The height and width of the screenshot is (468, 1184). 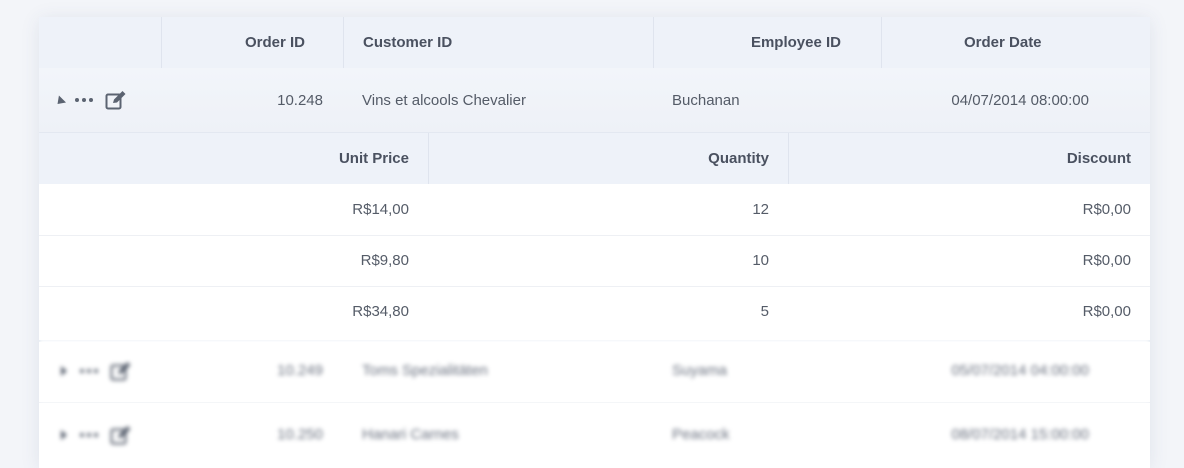 I want to click on customer-id-header-label: Customer ID, so click(x=408, y=42).